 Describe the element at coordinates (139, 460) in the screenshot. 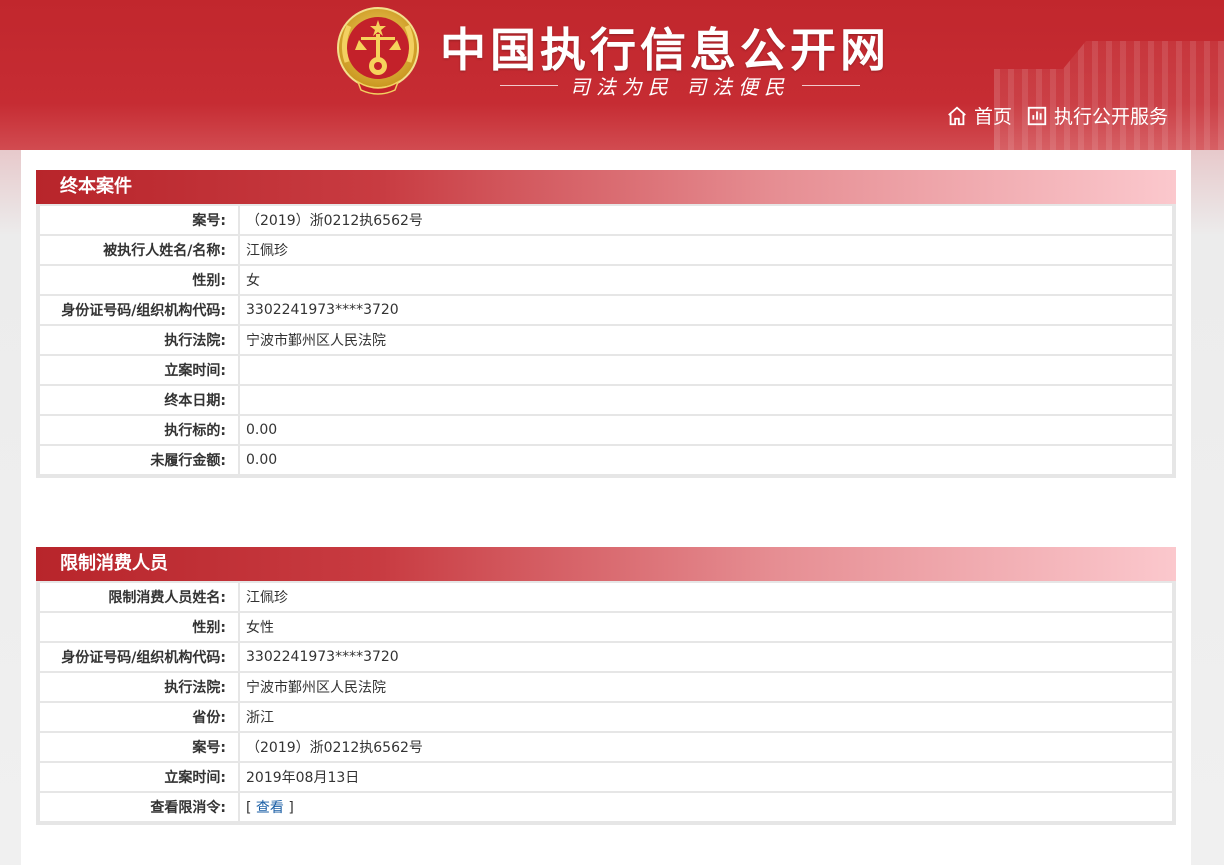

I see `row-label: 未履行金额:` at that location.